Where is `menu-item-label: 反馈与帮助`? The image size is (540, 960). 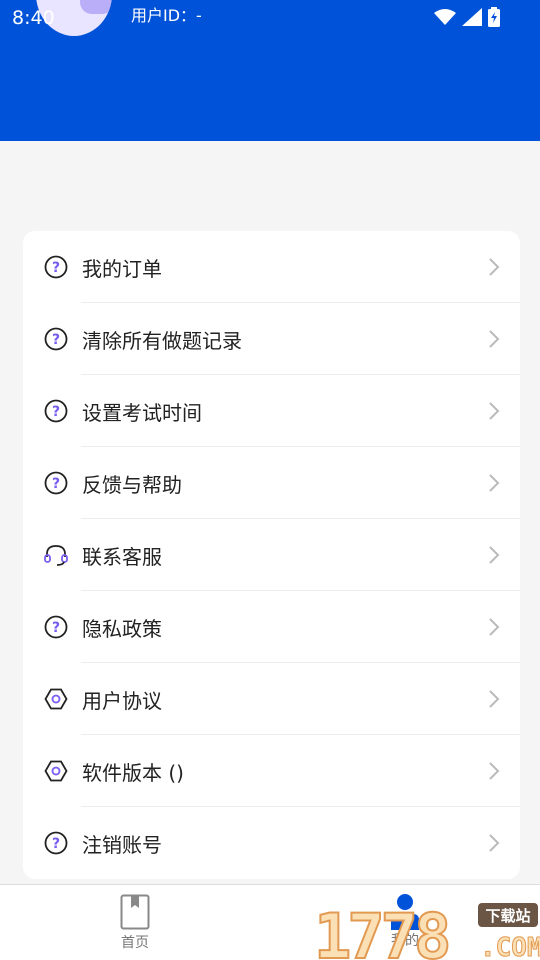
menu-item-label: 反馈与帮助 is located at coordinates (132, 484).